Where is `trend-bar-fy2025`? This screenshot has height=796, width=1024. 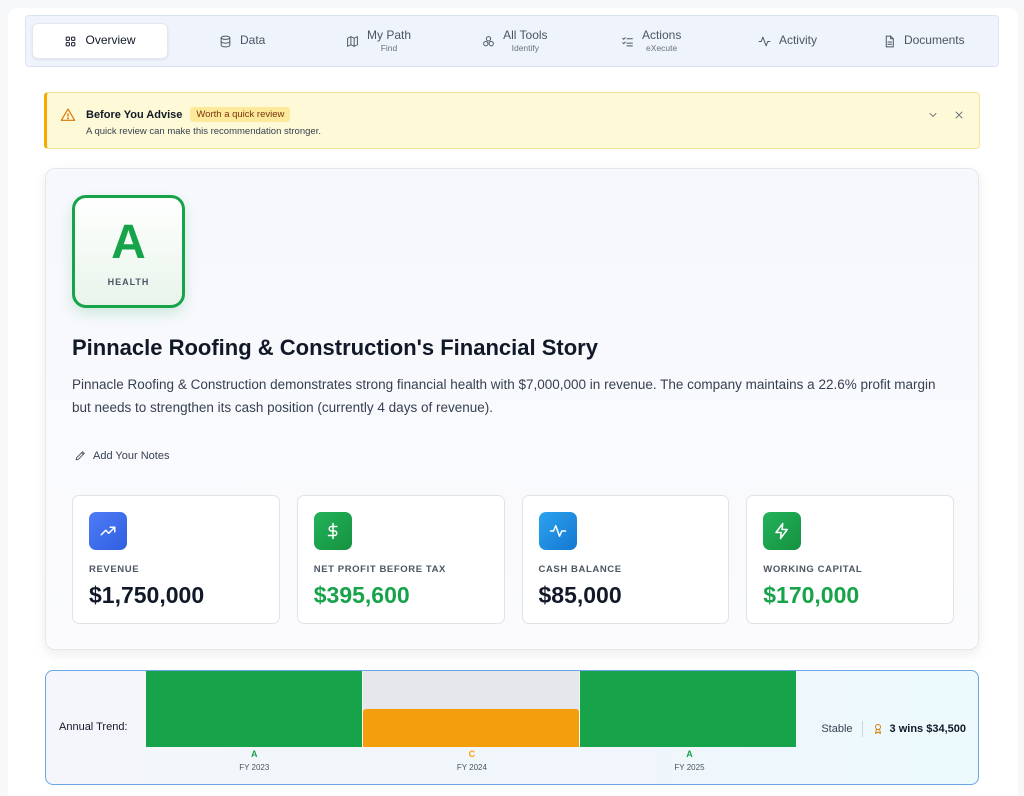 trend-bar-fy2025 is located at coordinates (688, 709).